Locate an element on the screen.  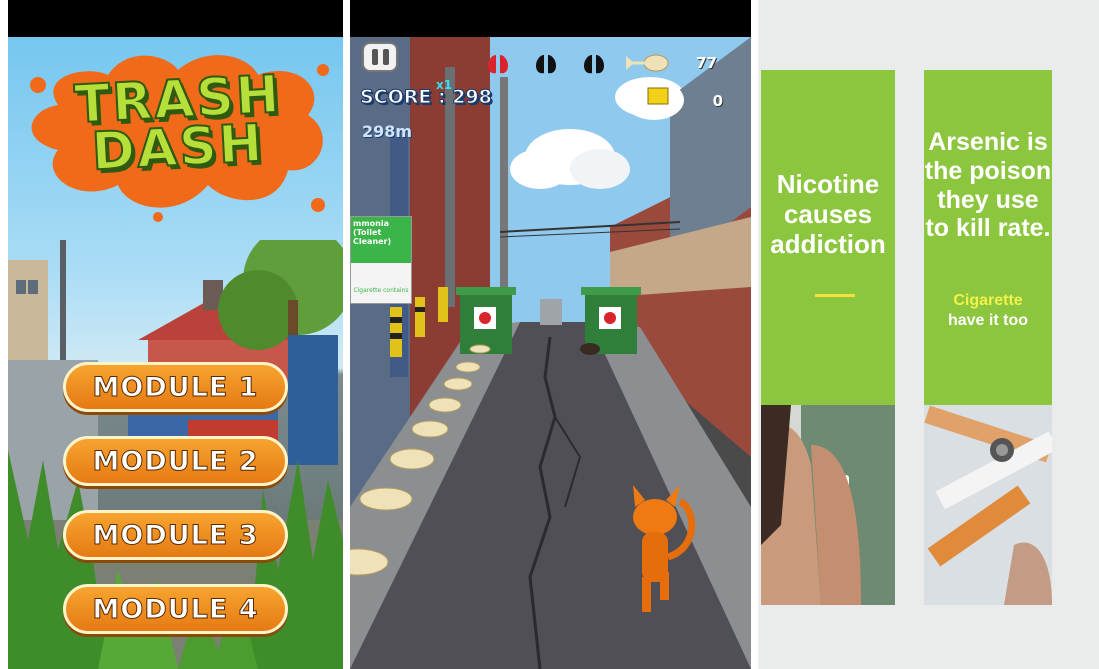
trash-bin-icon is located at coordinates (486, 320).